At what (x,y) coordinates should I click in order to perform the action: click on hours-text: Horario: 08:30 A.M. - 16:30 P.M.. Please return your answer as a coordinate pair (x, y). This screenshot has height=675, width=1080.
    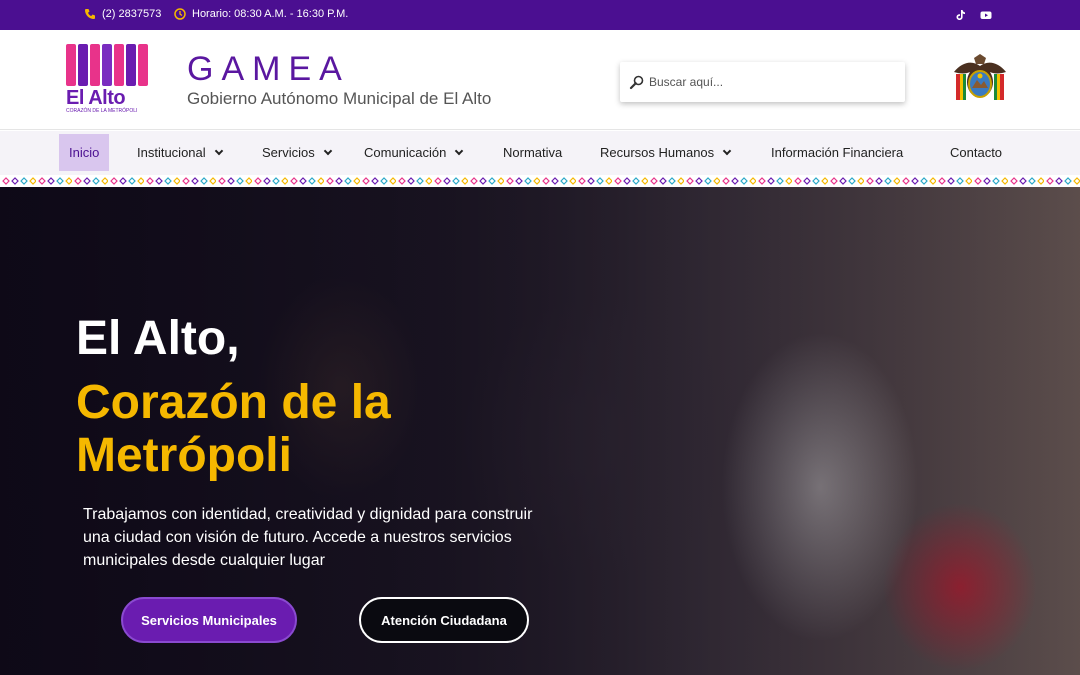
    Looking at the image, I should click on (270, 14).